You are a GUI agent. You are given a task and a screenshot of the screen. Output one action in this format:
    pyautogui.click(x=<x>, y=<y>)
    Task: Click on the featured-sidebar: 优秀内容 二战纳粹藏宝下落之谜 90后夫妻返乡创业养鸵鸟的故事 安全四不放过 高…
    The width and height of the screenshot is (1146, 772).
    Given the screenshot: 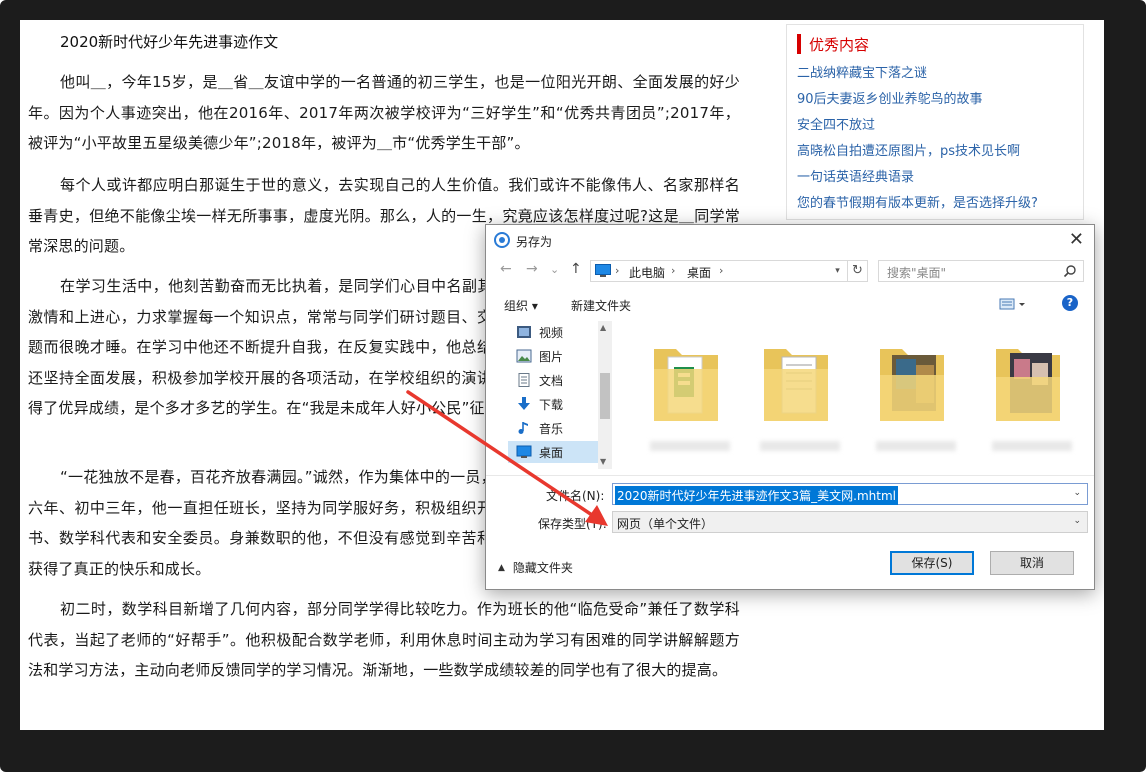 What is the action you would take?
    pyautogui.click(x=935, y=122)
    